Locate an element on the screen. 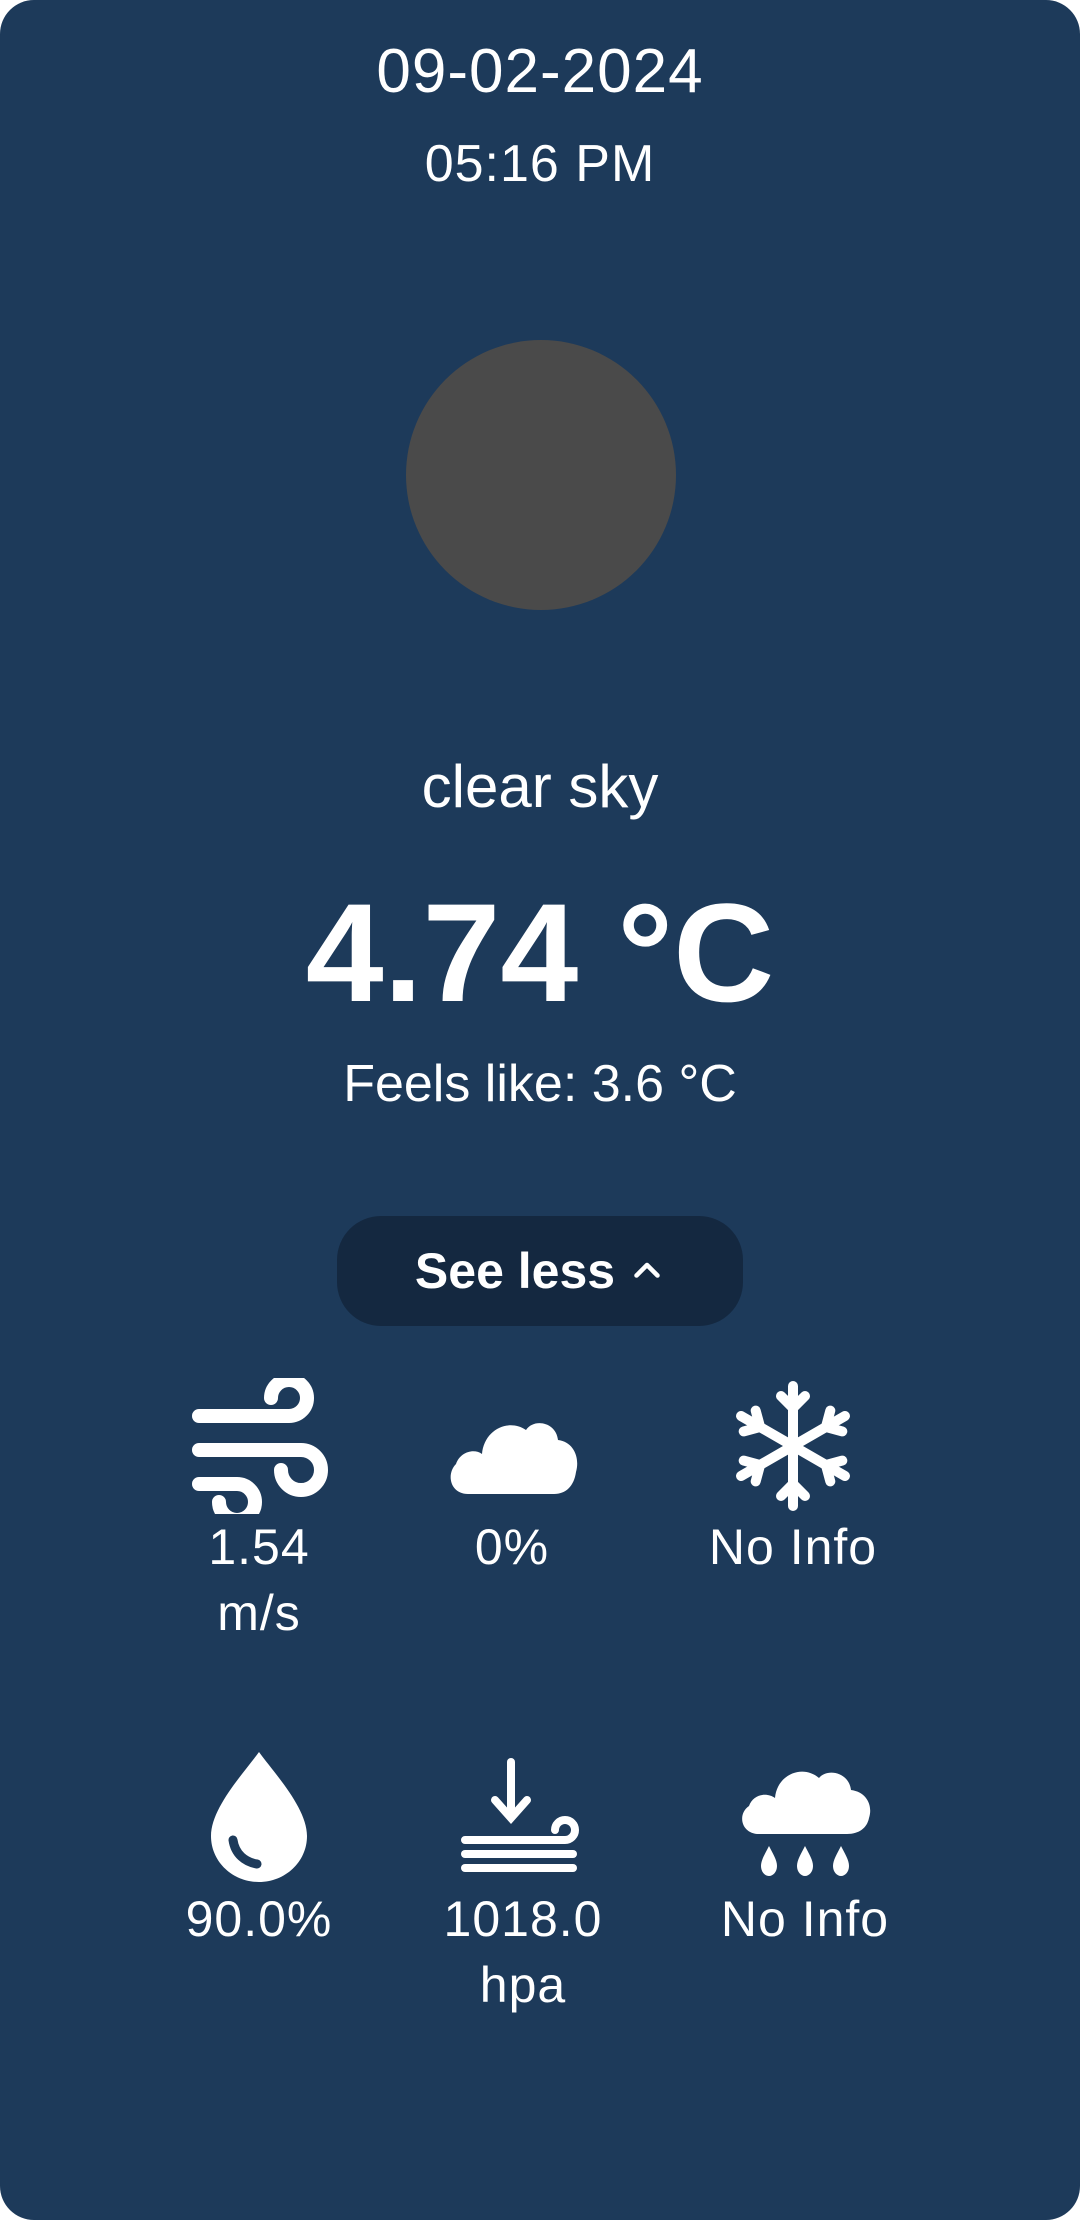 The height and width of the screenshot is (2220, 1080). see-less-button: See less is located at coordinates (540, 1271).